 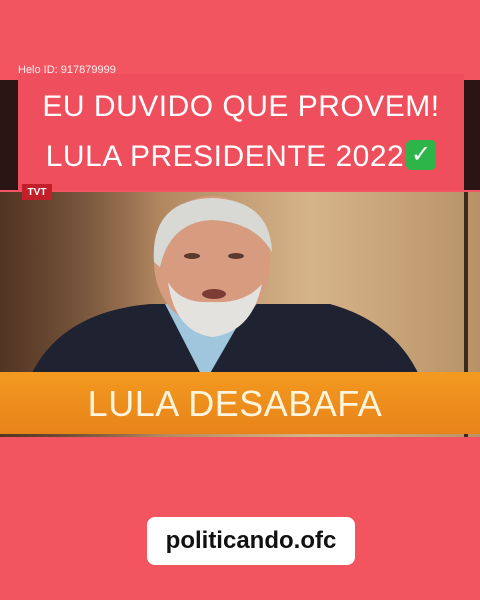 I want to click on account-handle: politicando.ofc, so click(x=251, y=541).